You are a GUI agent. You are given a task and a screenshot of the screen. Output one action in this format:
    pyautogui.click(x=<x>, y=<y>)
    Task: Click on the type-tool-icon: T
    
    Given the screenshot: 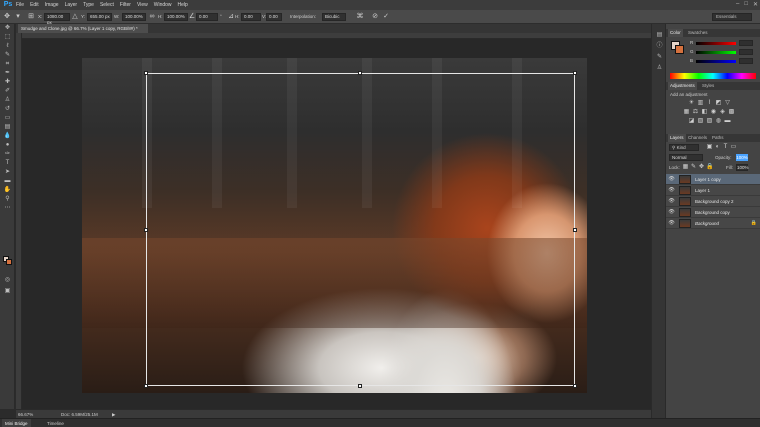 What is the action you would take?
    pyautogui.click(x=7, y=163)
    